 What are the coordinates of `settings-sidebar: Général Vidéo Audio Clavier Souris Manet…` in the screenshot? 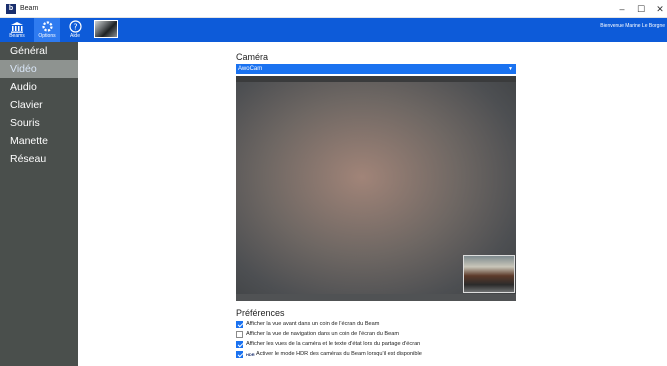 It's located at (39, 204).